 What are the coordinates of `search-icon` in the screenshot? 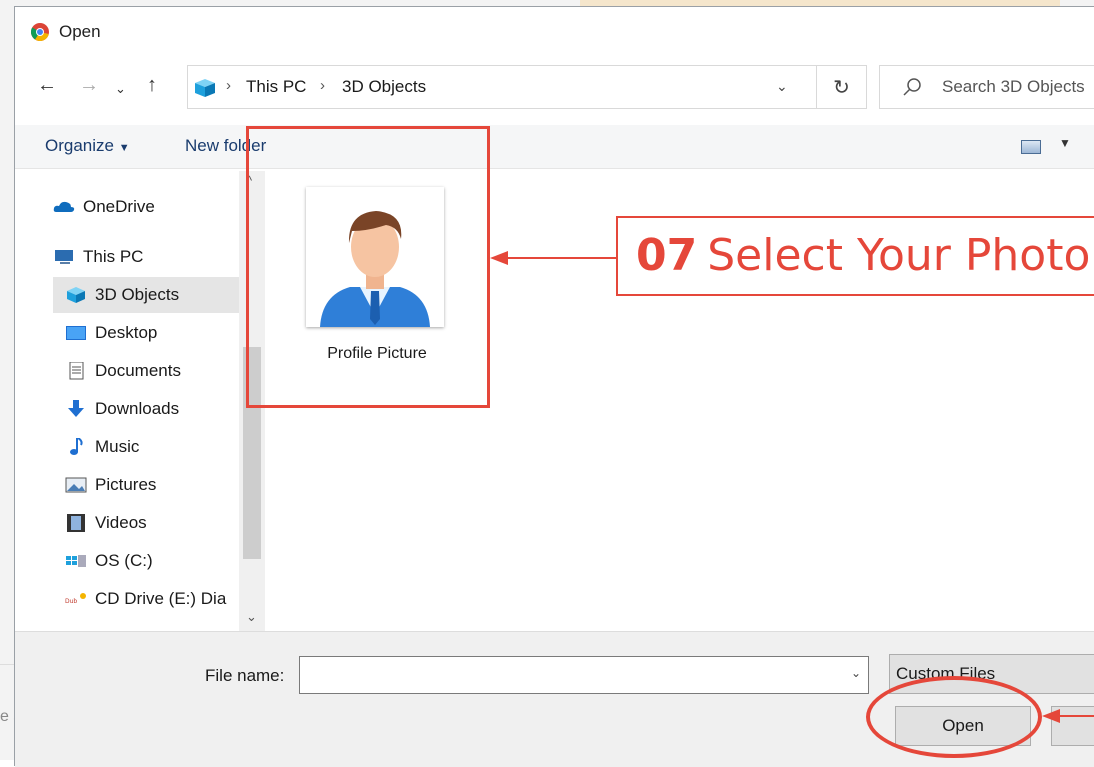 It's located at (912, 87).